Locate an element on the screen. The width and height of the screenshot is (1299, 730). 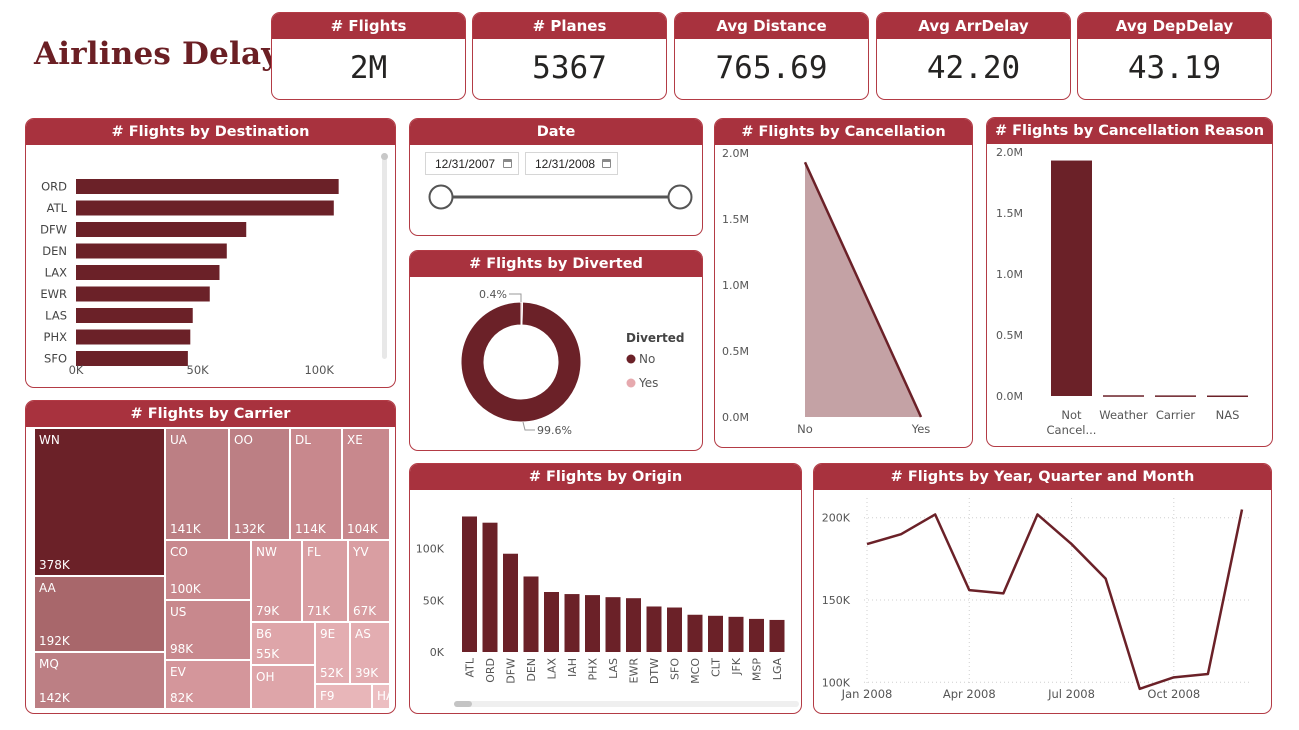
kpi-avg-distance-card: Avg Distance 765.69 is located at coordinates (771, 56).